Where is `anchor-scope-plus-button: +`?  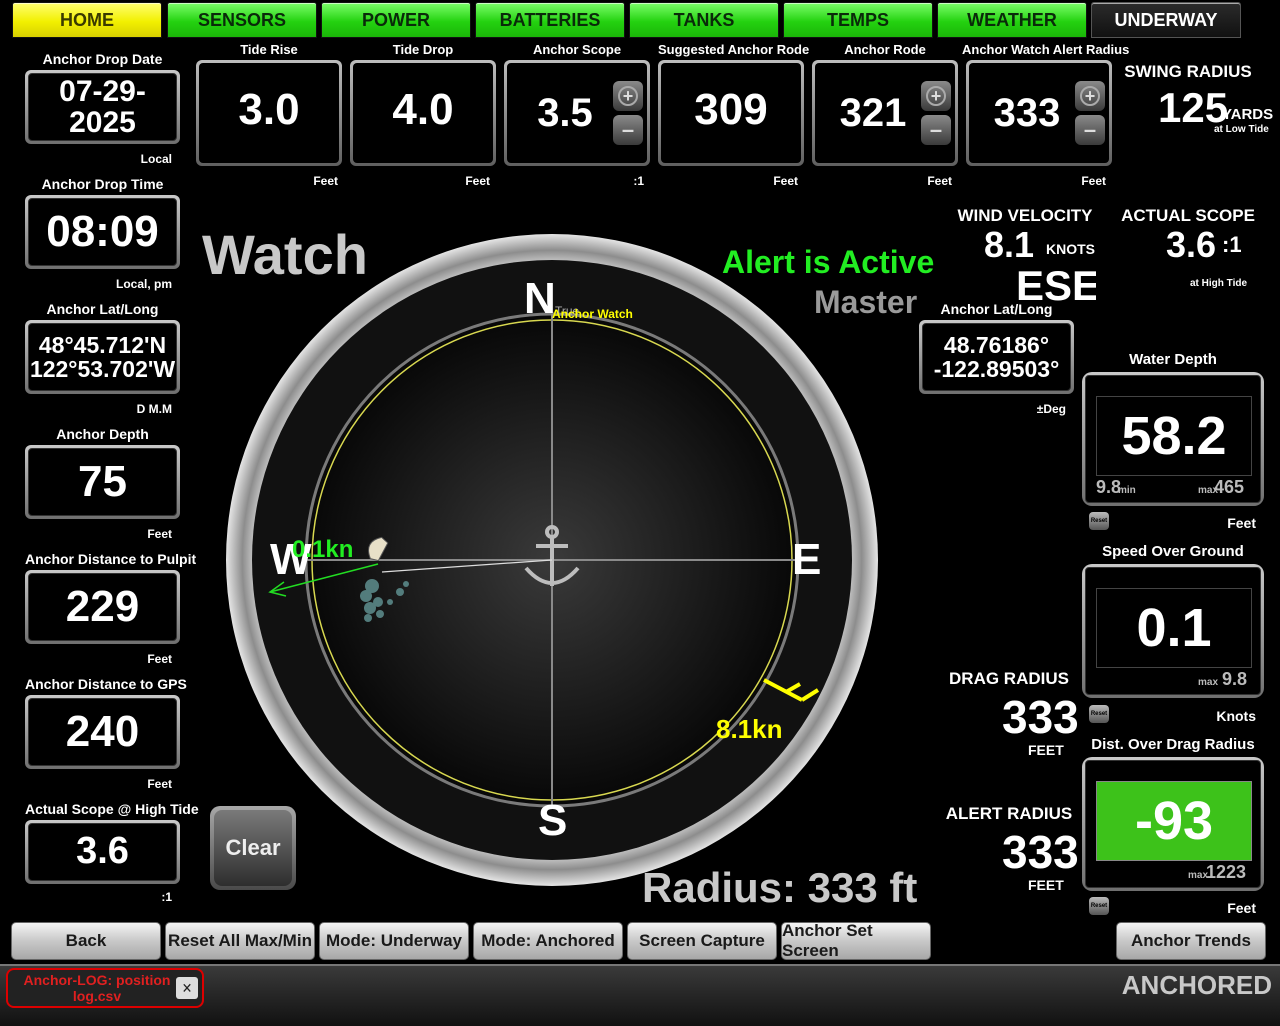
anchor-scope-plus-button: + is located at coordinates (628, 96).